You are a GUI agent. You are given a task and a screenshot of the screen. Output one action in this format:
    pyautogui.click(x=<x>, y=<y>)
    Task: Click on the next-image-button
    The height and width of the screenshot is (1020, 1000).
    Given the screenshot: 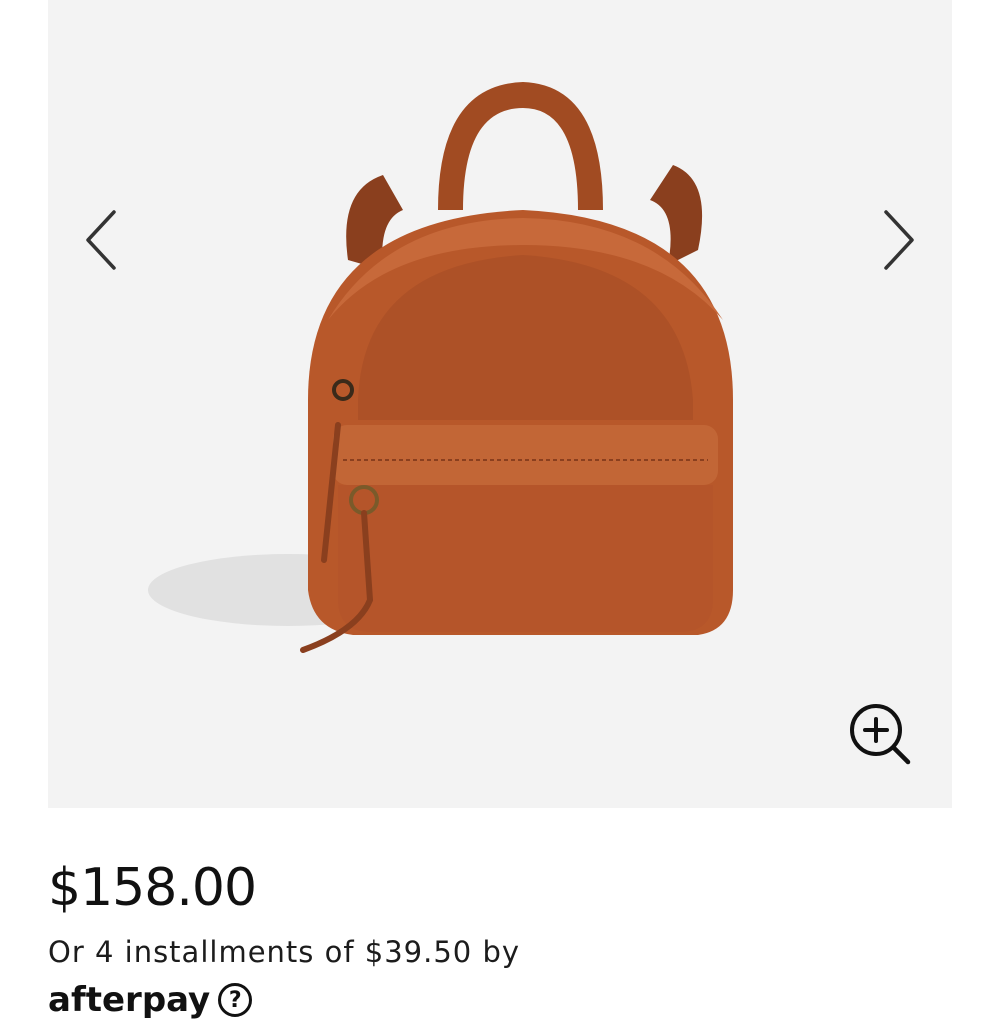 What is the action you would take?
    pyautogui.click(x=898, y=240)
    